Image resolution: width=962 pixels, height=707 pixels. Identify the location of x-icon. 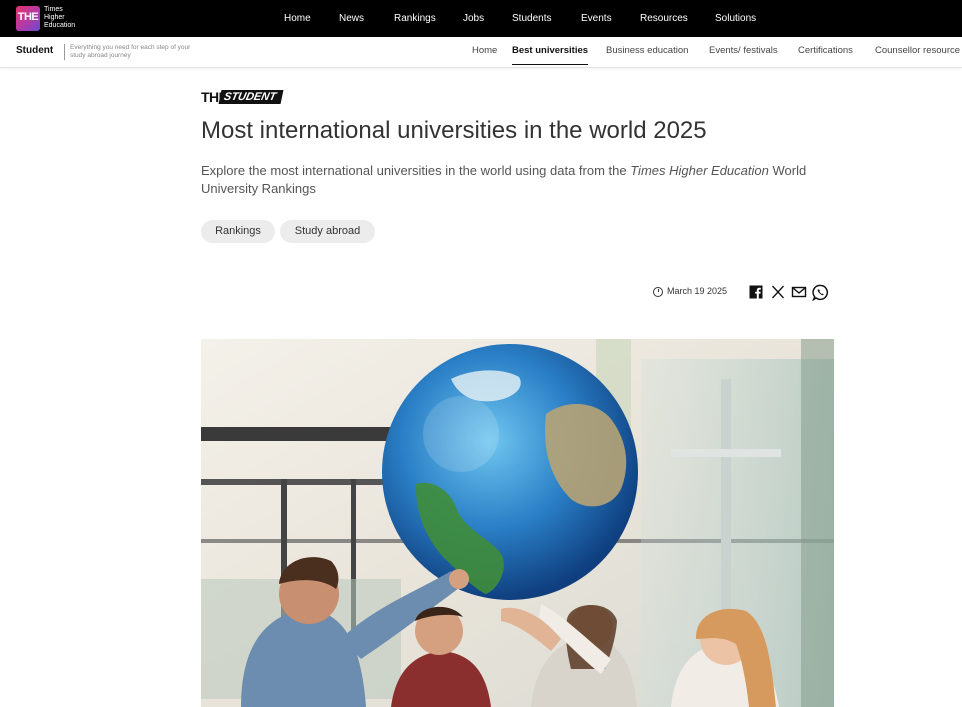
(778, 292).